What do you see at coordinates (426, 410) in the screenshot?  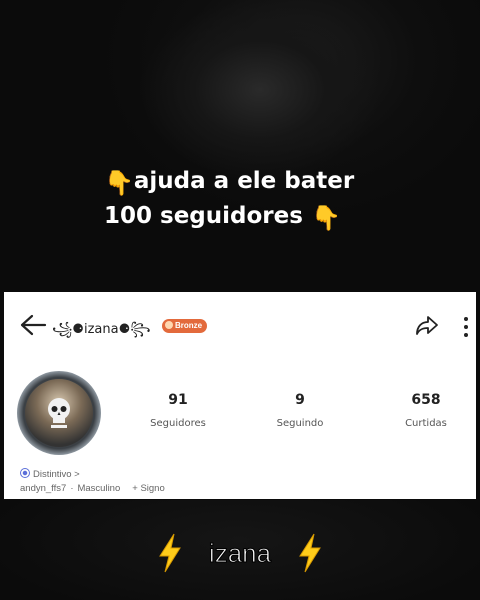 I see `likes-stat: 658 Curtidas` at bounding box center [426, 410].